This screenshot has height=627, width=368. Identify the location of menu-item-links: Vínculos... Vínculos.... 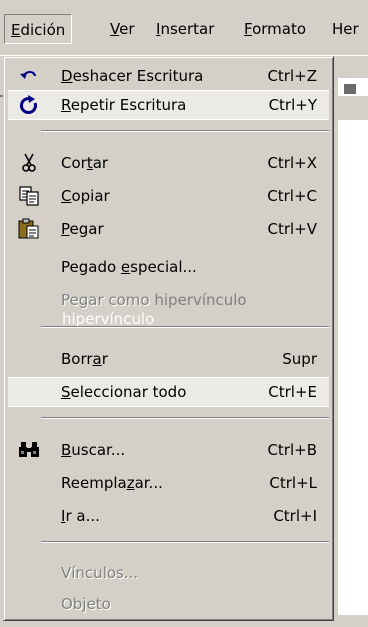
(168, 573).